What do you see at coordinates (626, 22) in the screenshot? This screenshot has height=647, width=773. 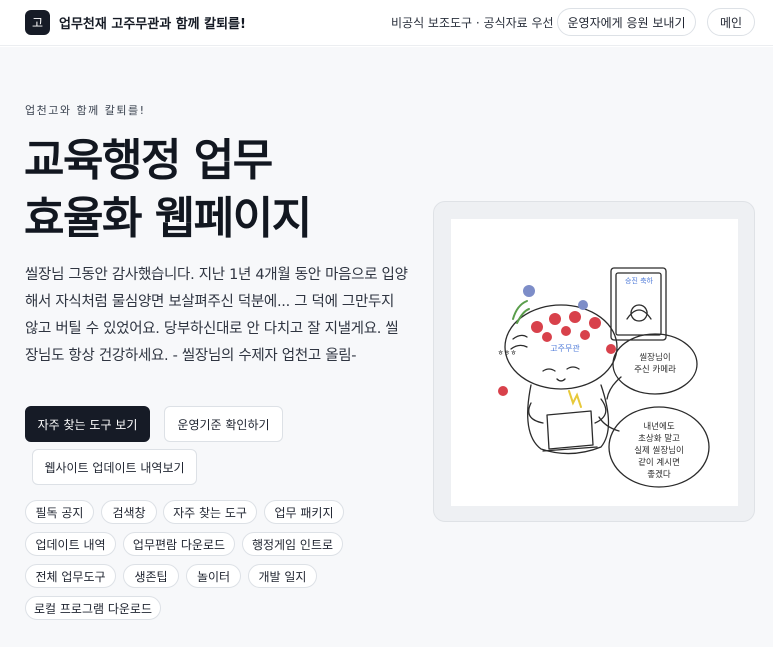 I see `donate-button: 운영자에게 응원 보내기` at bounding box center [626, 22].